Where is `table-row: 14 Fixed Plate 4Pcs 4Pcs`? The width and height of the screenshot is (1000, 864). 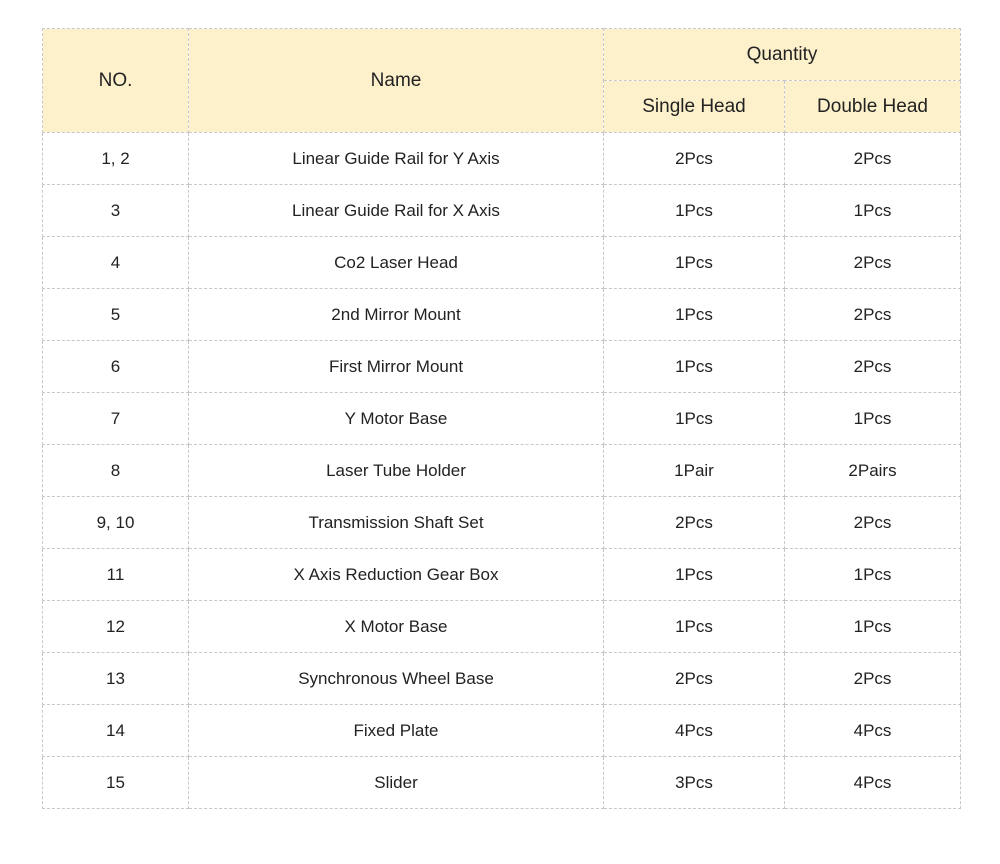 table-row: 14 Fixed Plate 4Pcs 4Pcs is located at coordinates (502, 730).